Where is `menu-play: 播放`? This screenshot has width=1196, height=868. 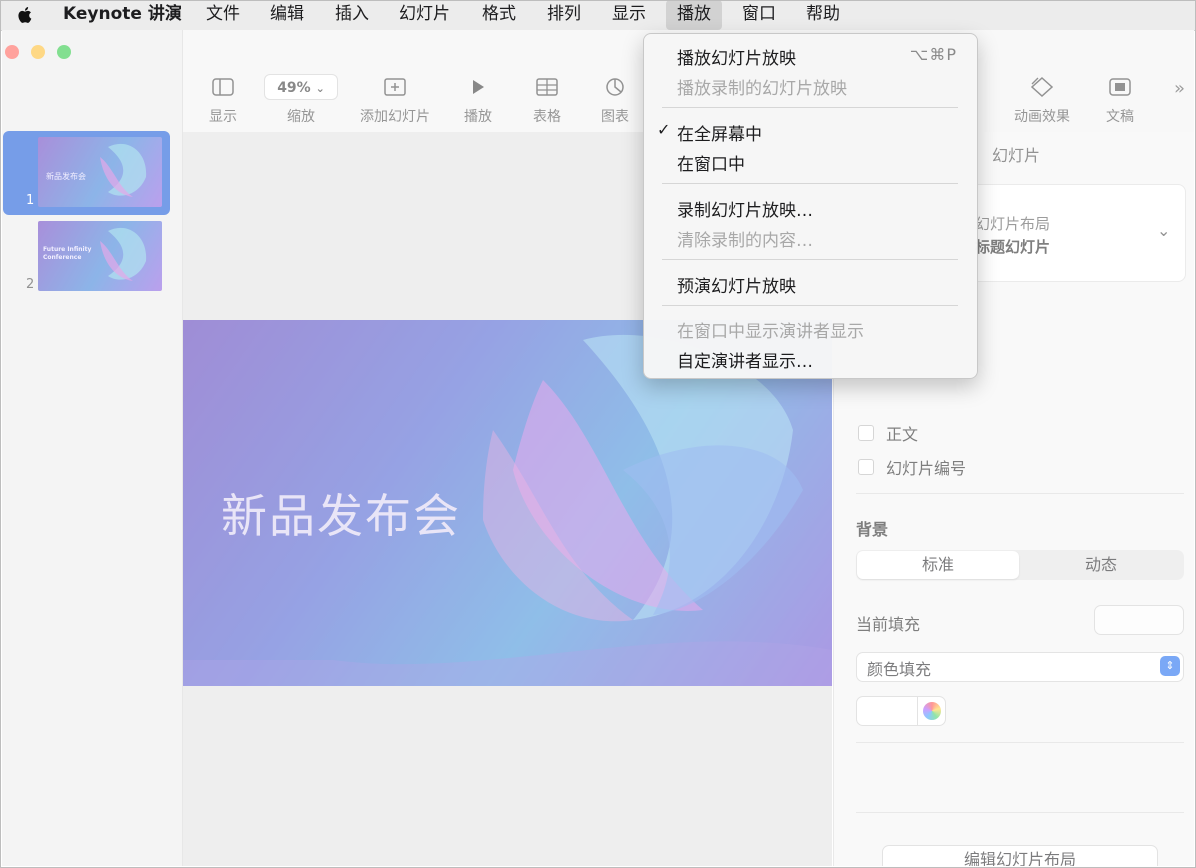 menu-play: 播放 is located at coordinates (694, 15).